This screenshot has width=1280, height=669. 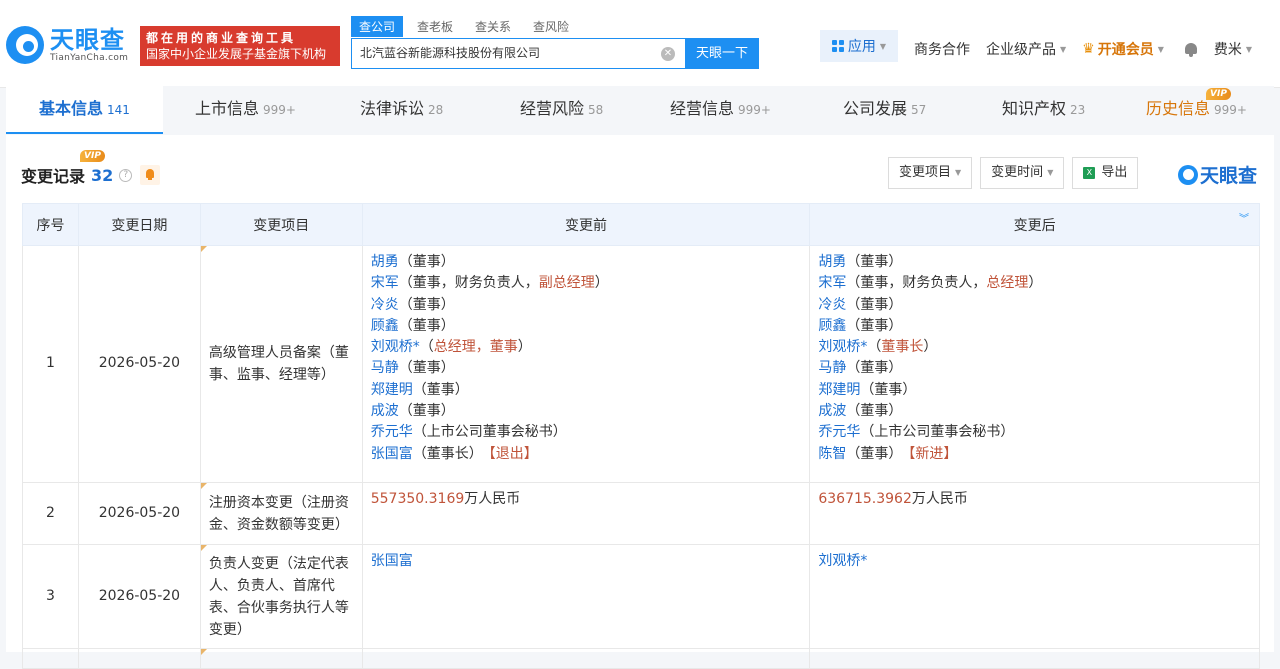 I want to click on logo-cn: 天眼查, so click(x=87, y=40).